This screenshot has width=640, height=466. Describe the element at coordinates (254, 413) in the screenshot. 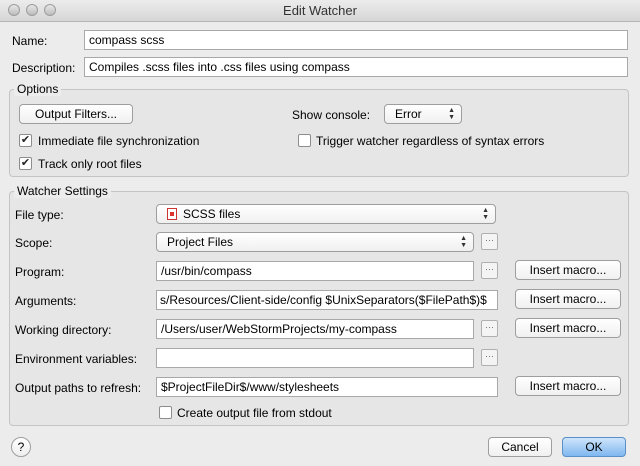

I see `create-output-label: Create output file from stdout` at that location.